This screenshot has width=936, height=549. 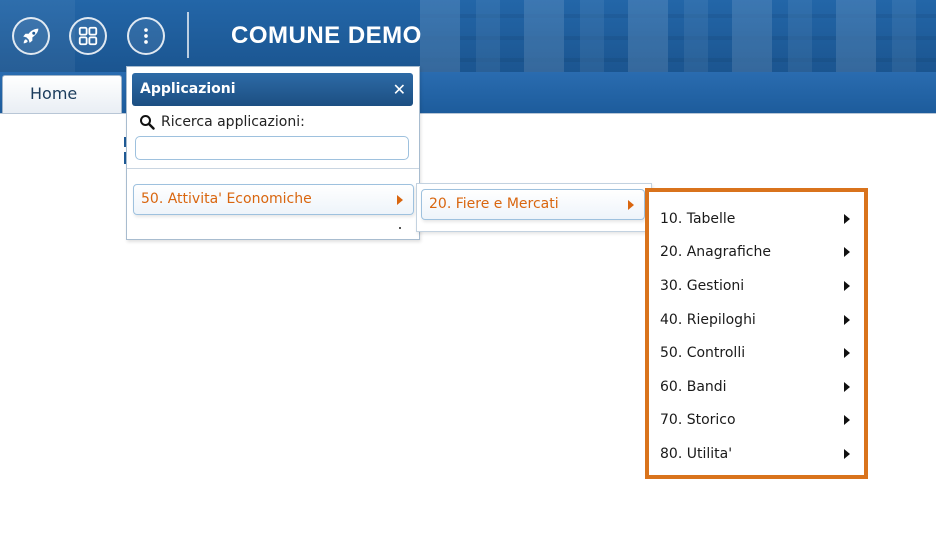 I want to click on menu-item-label: 10. Tabelle, so click(x=698, y=219).